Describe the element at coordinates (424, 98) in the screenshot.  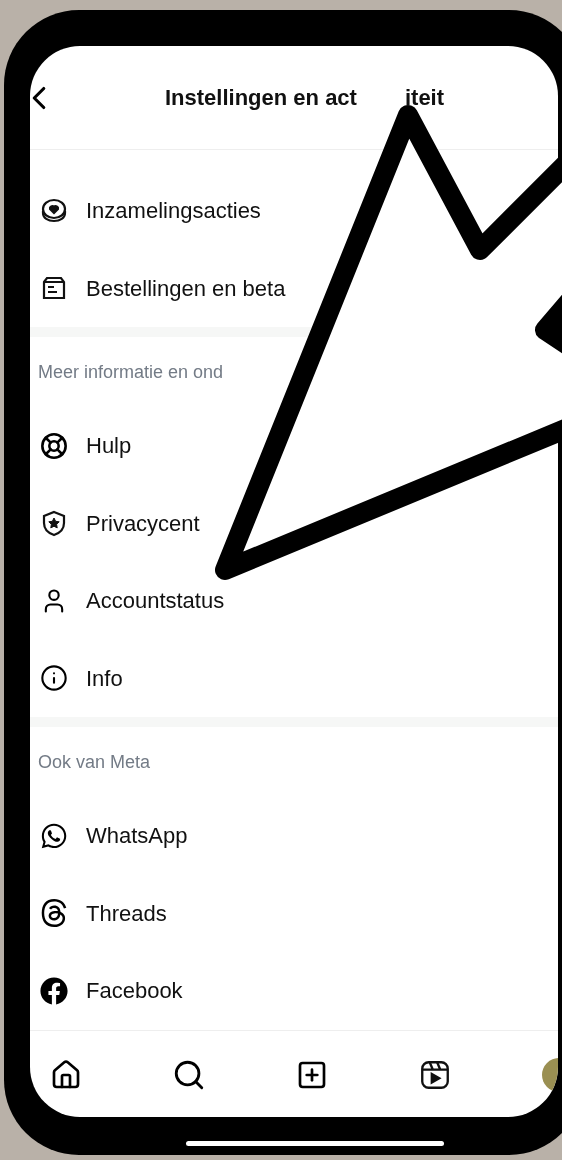
I see `screen-title: iteit` at that location.